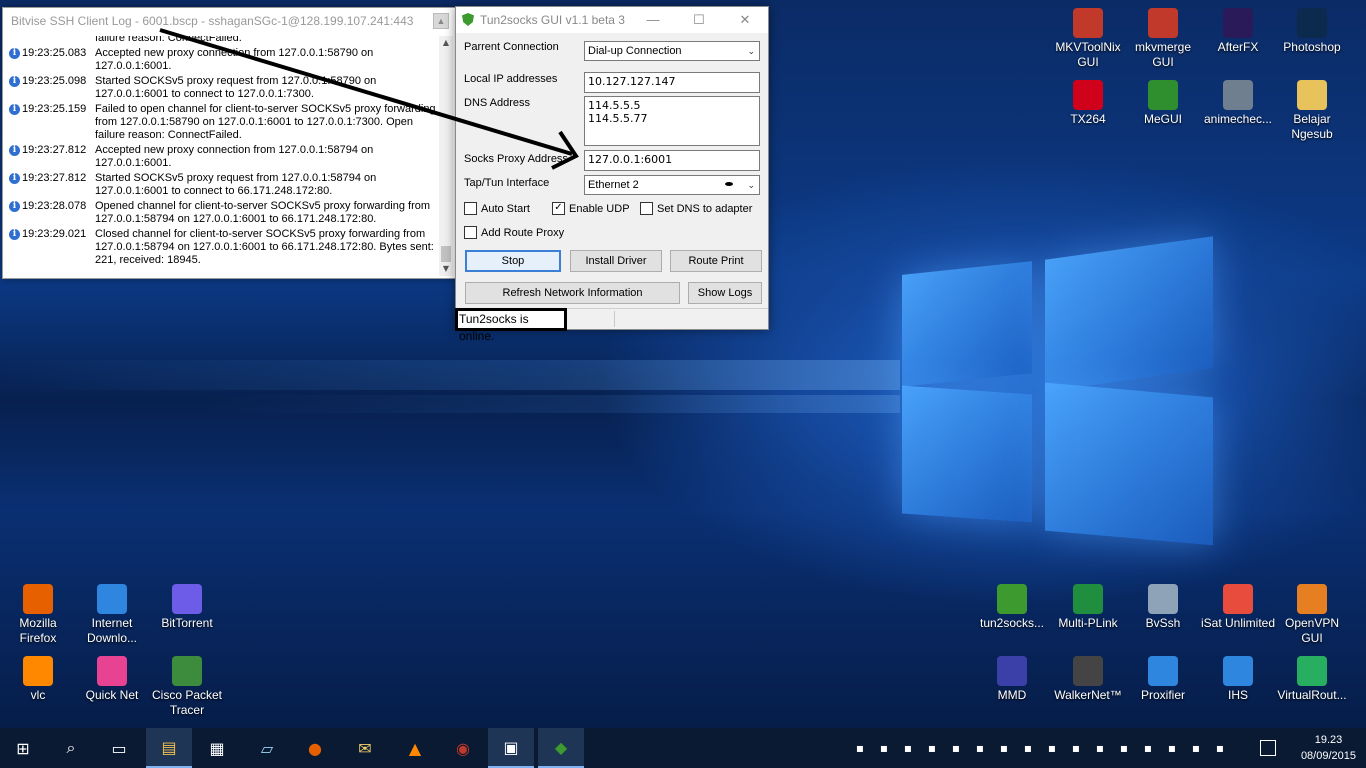 This screenshot has height=768, width=1366. What do you see at coordinates (1238, 31) in the screenshot?
I see `desktop-icon: AfterFX` at bounding box center [1238, 31].